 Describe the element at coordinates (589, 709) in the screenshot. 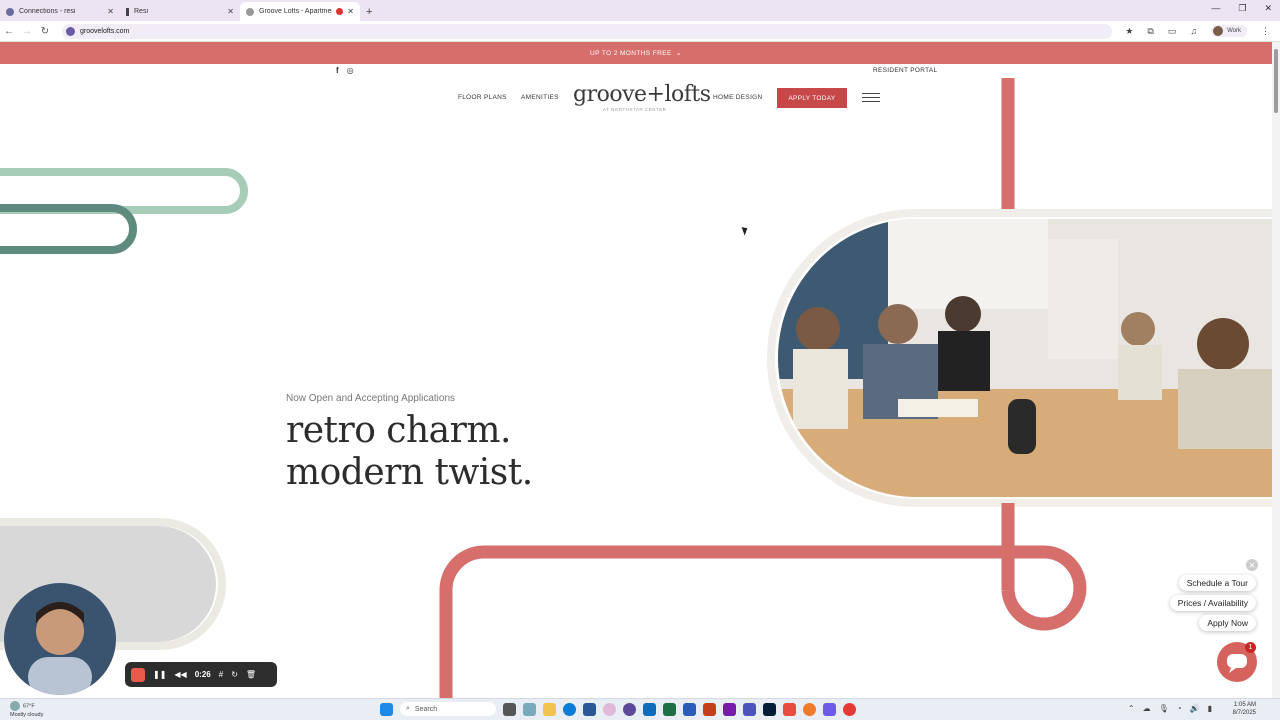

I see `store-icon` at that location.